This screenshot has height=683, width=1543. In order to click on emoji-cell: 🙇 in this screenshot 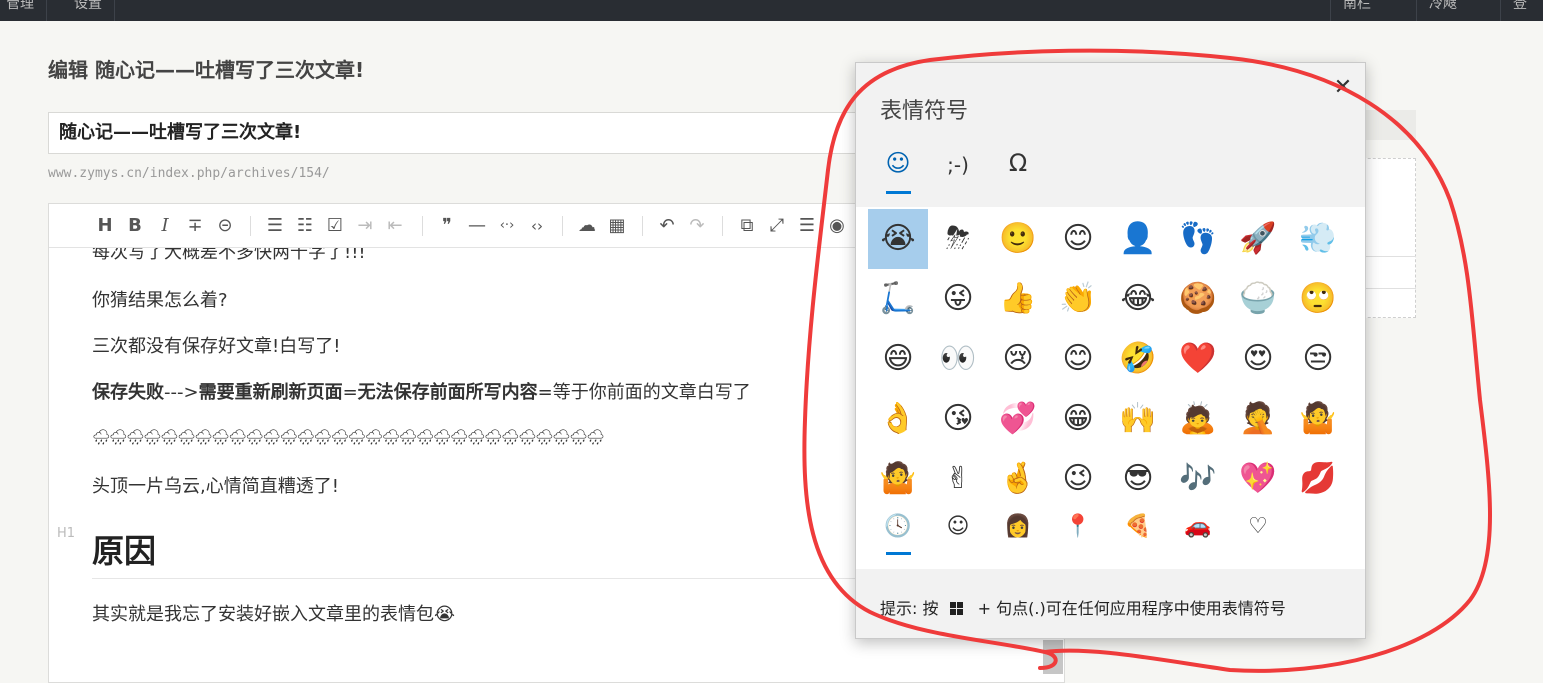, I will do `click(1198, 419)`.